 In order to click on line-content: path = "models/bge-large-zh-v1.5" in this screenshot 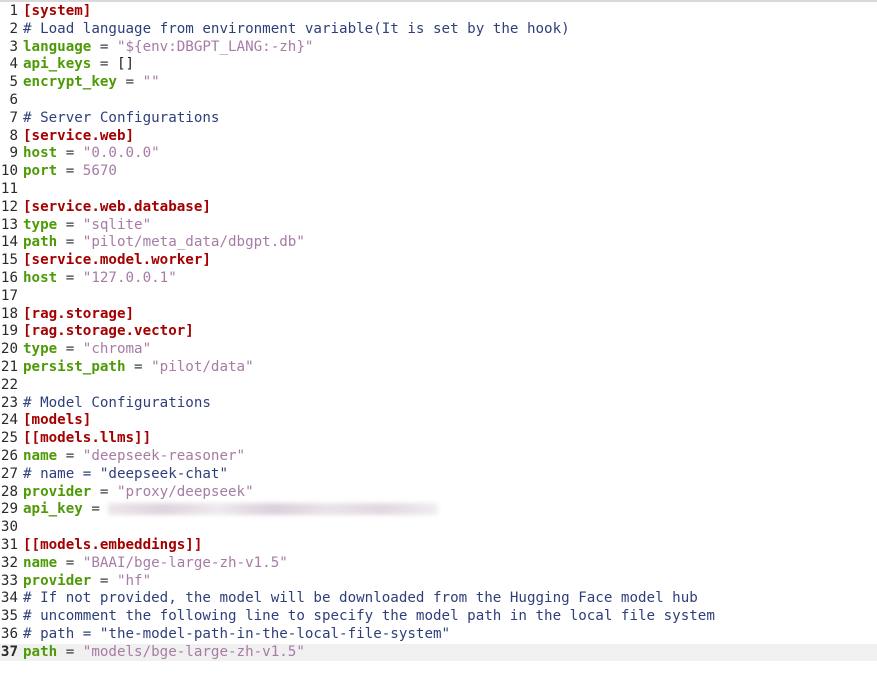, I will do `click(164, 652)`.